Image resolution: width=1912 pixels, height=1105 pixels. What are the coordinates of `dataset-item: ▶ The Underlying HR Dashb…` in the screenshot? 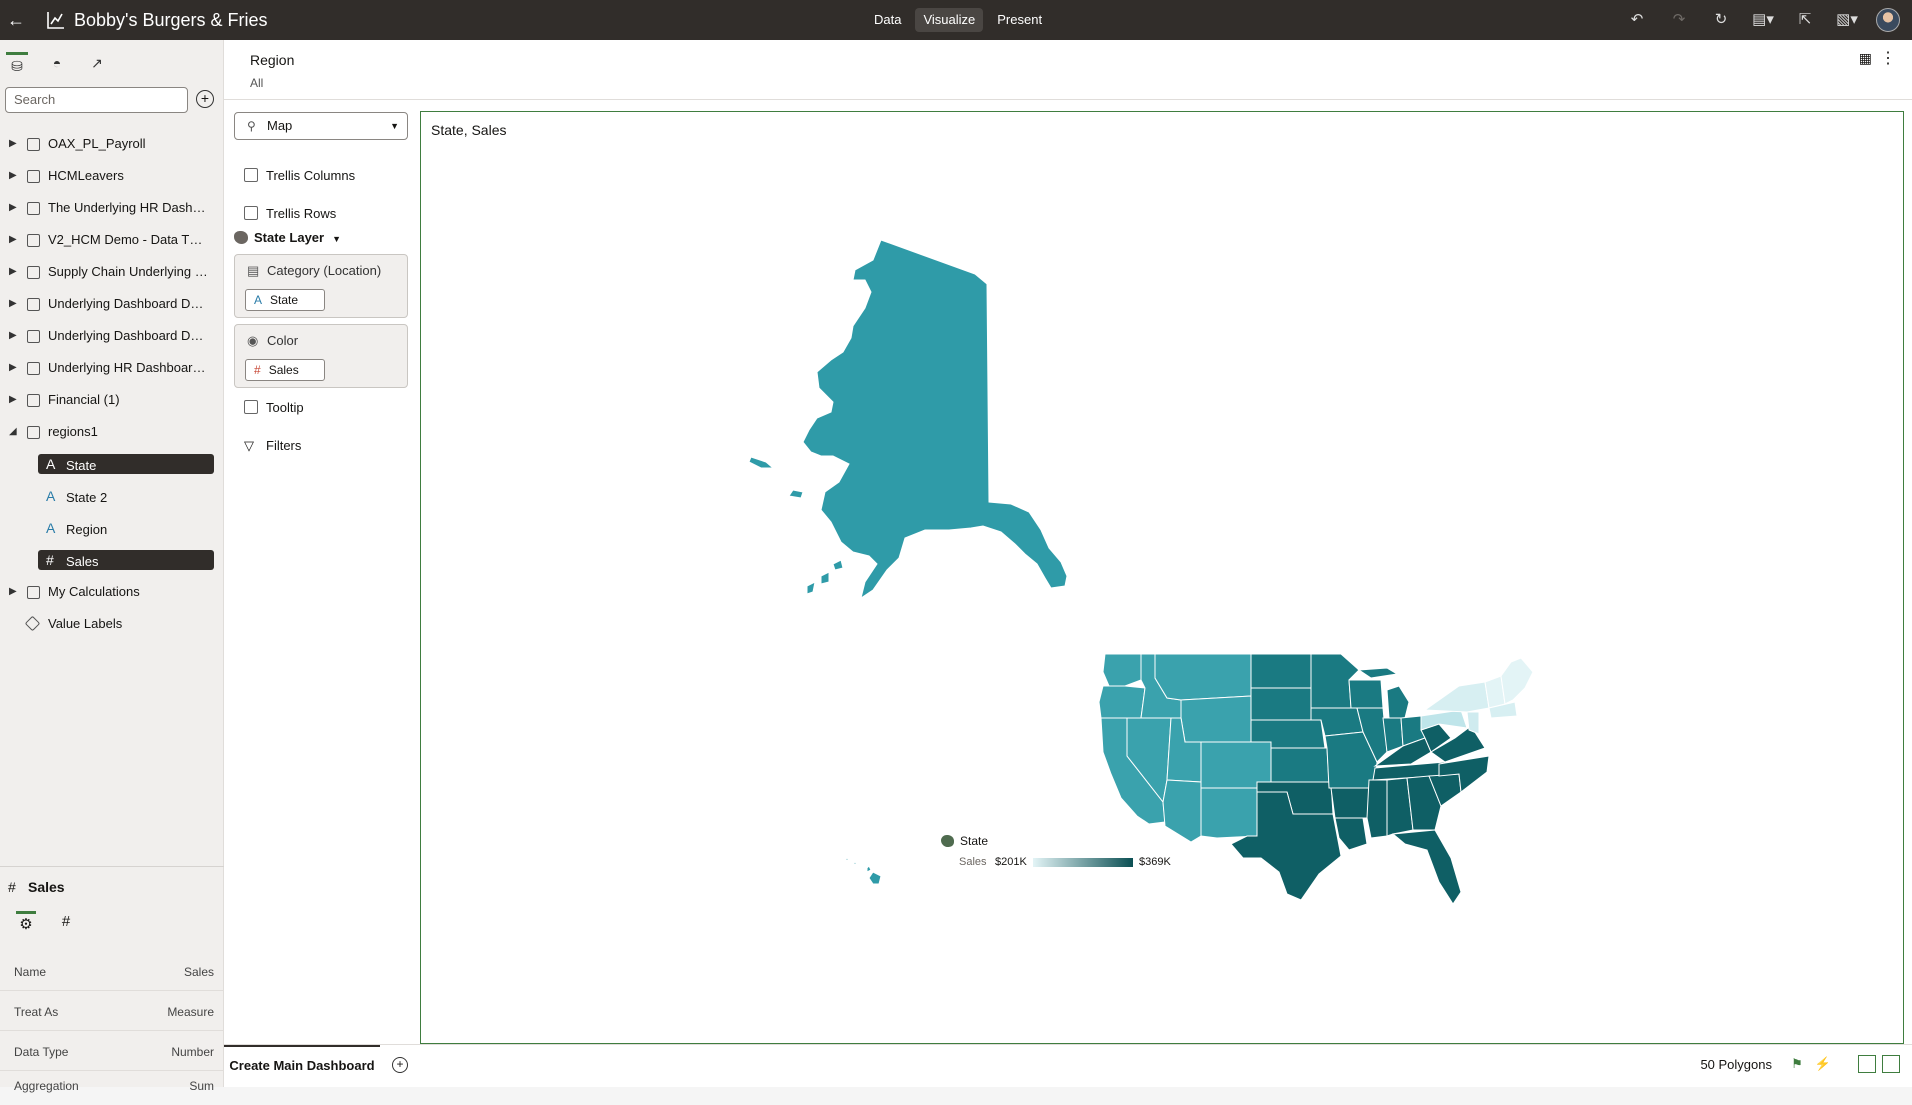 It's located at (112, 208).